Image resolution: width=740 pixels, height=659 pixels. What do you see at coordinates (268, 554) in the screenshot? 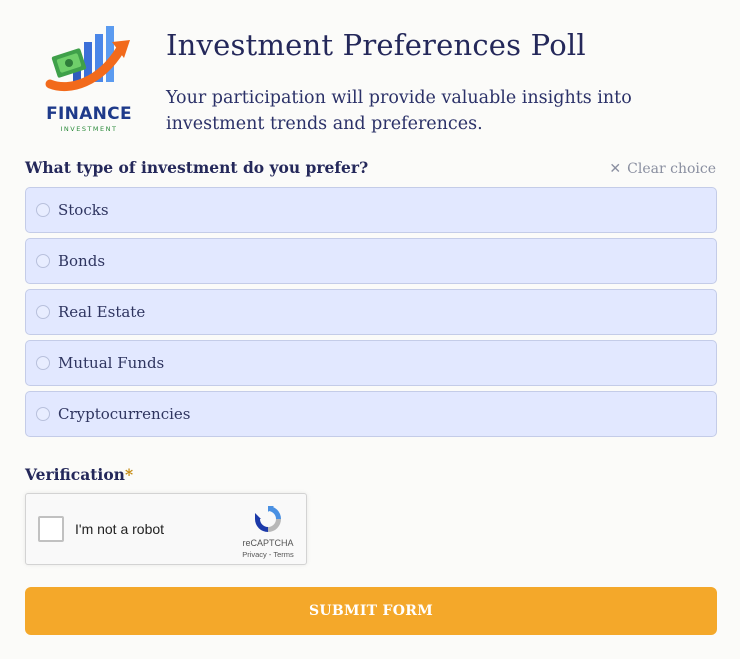
I see `recaptcha-links: Privacy - Terms` at bounding box center [268, 554].